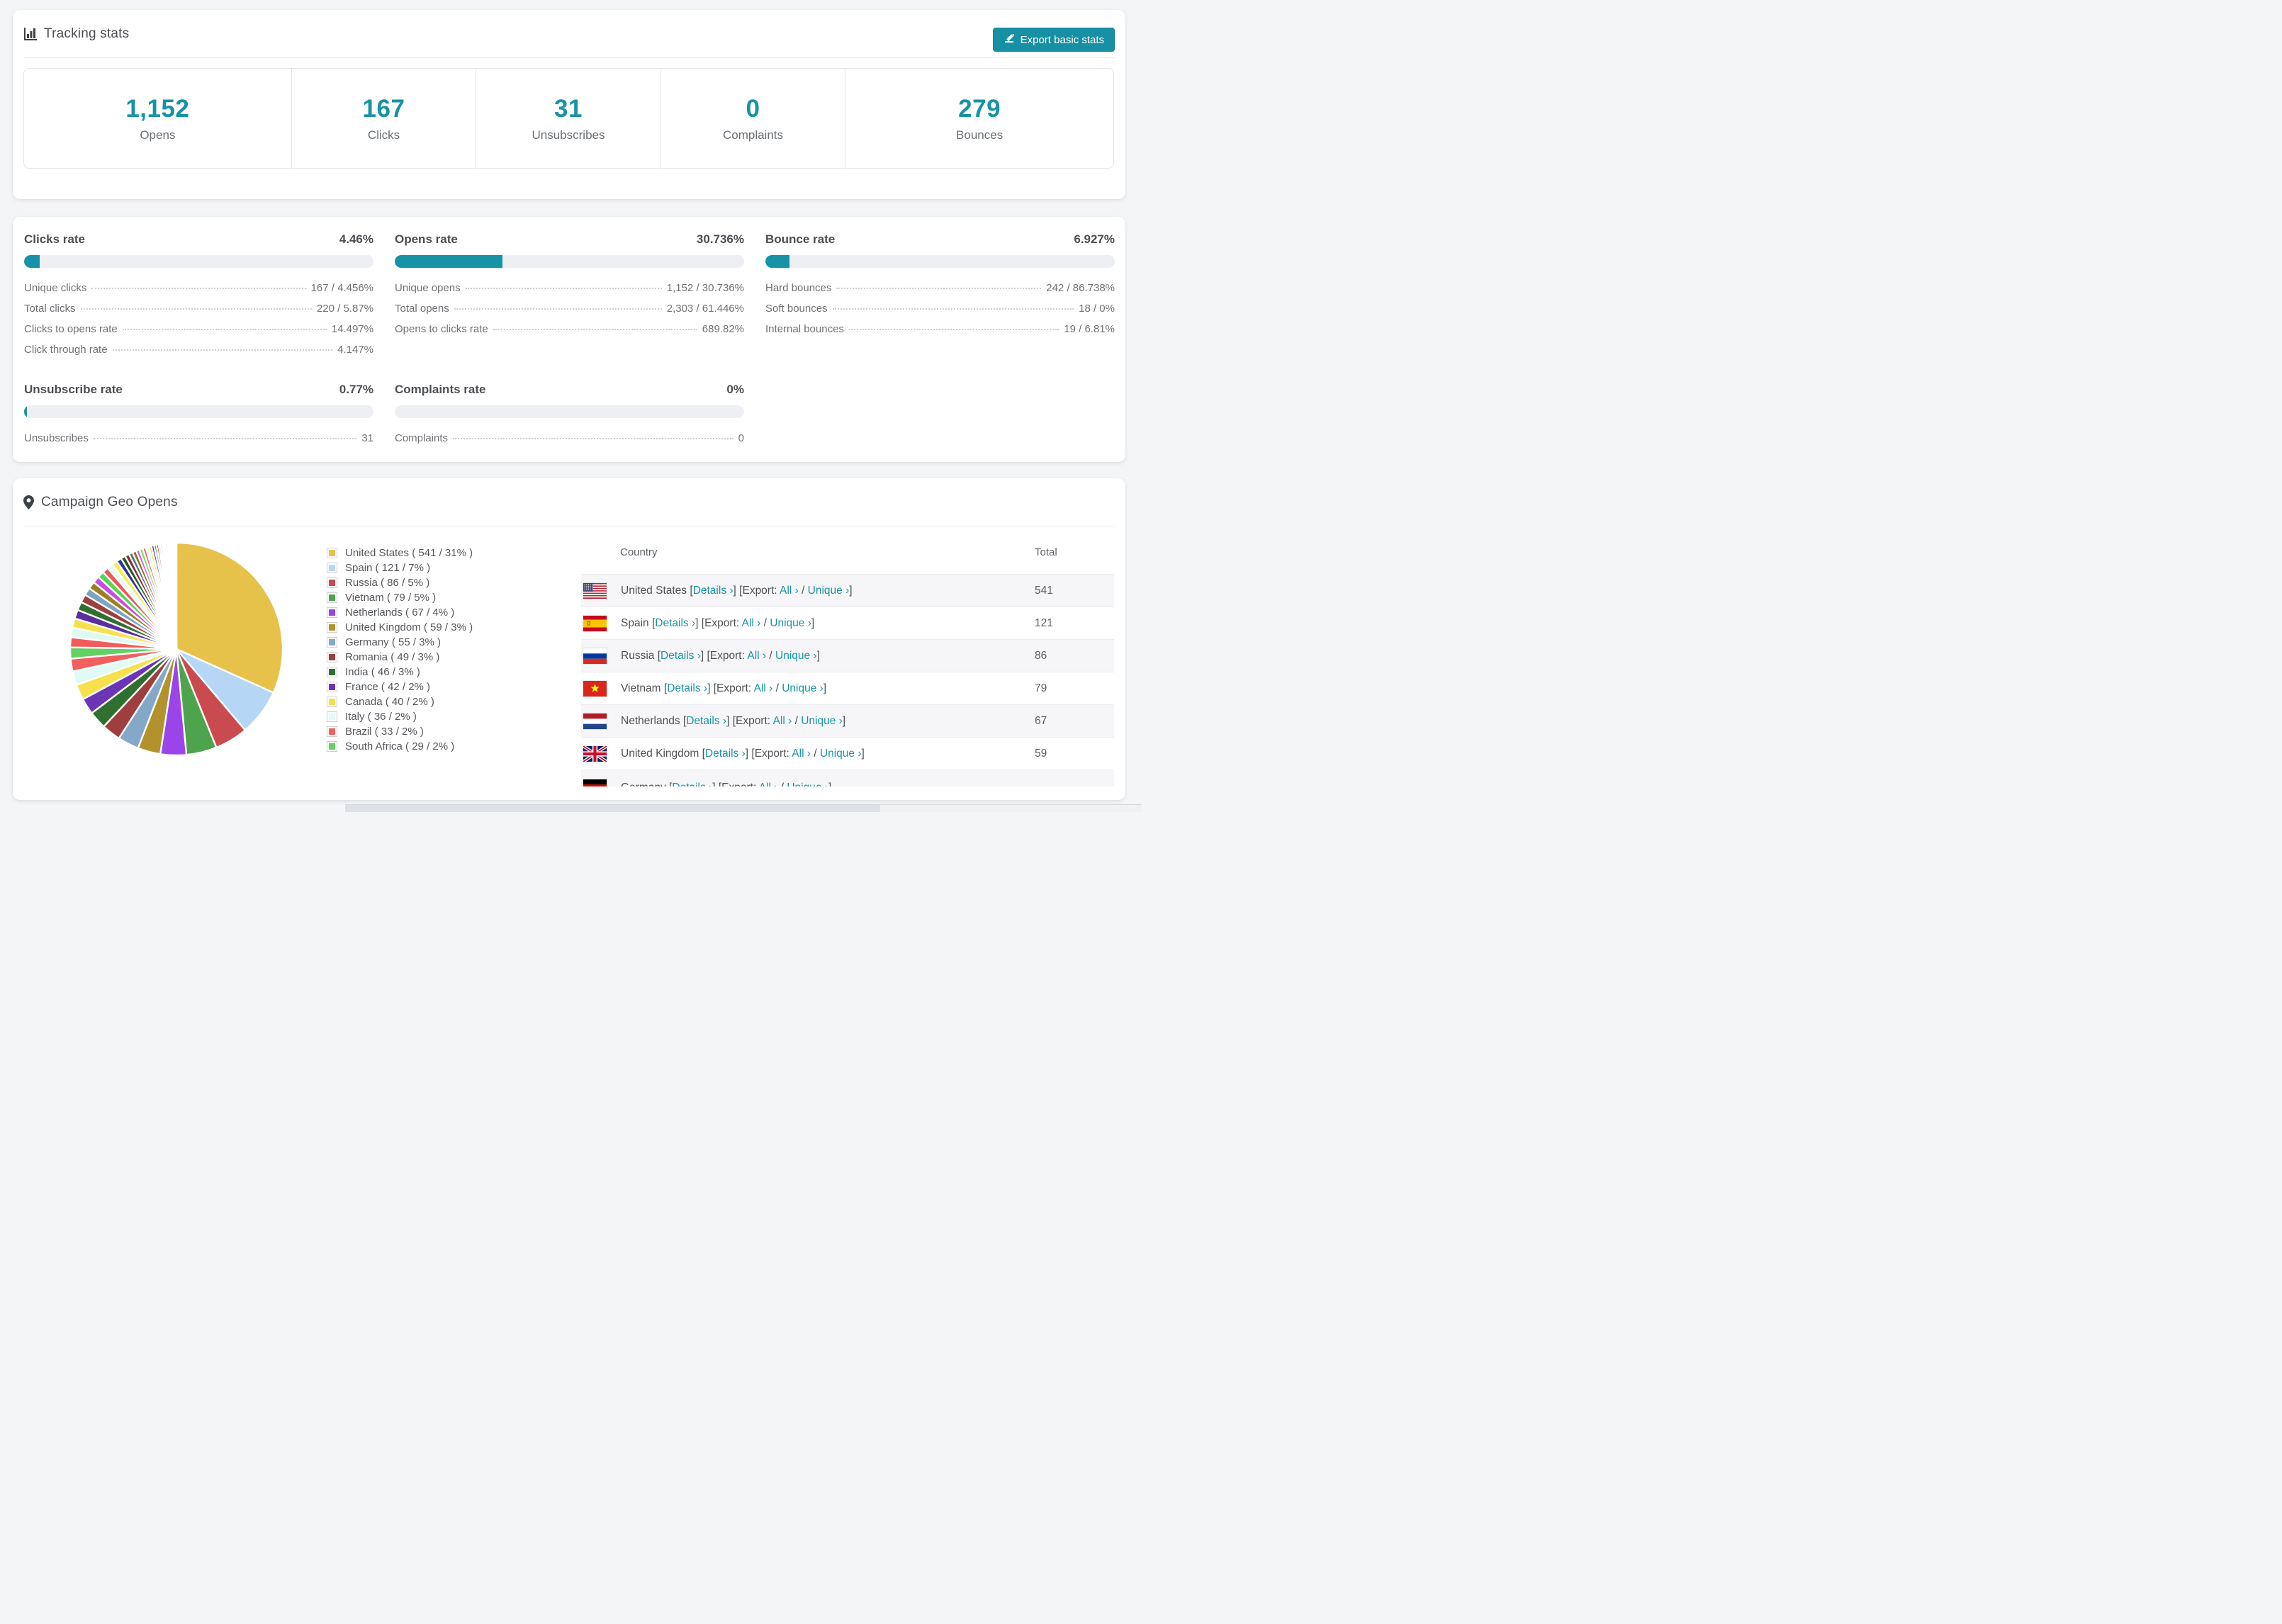  Describe the element at coordinates (1054, 40) in the screenshot. I see `export-basic-stats-button: Export basic stats` at that location.